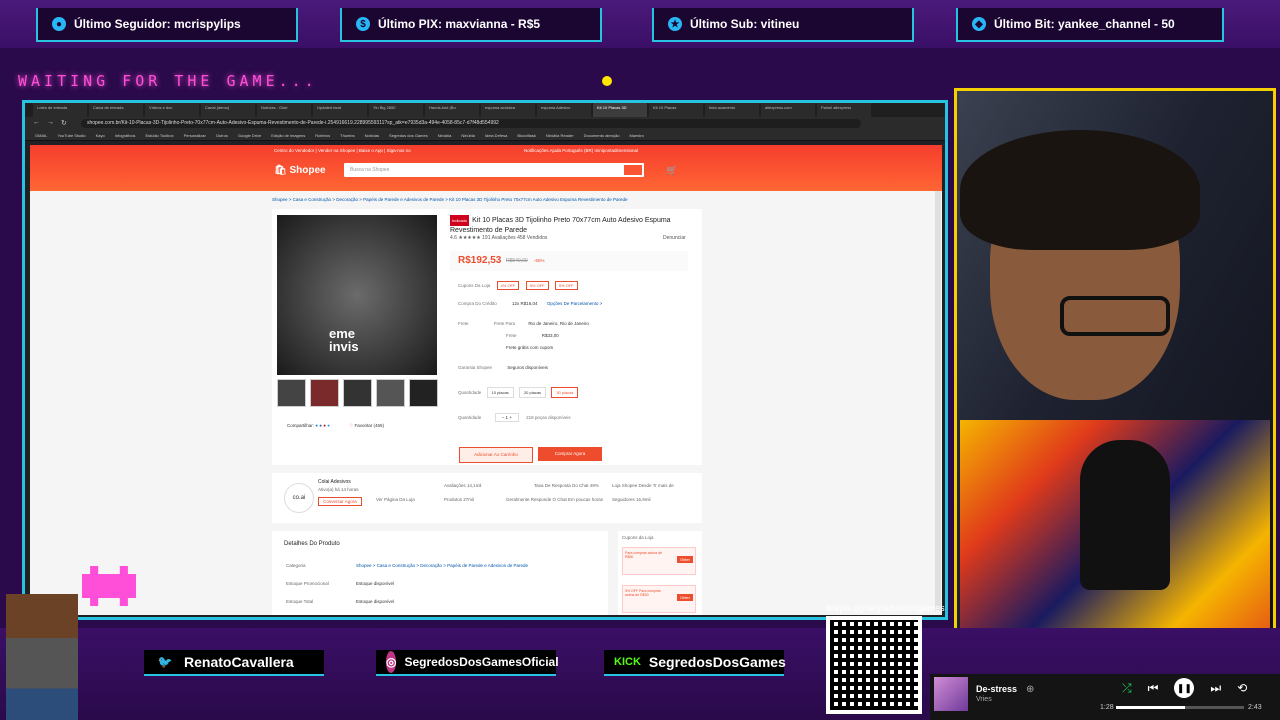 The width and height of the screenshot is (1280, 720). Describe the element at coordinates (508, 285) in the screenshot. I see `coupon-chip: 4% OFF` at that location.